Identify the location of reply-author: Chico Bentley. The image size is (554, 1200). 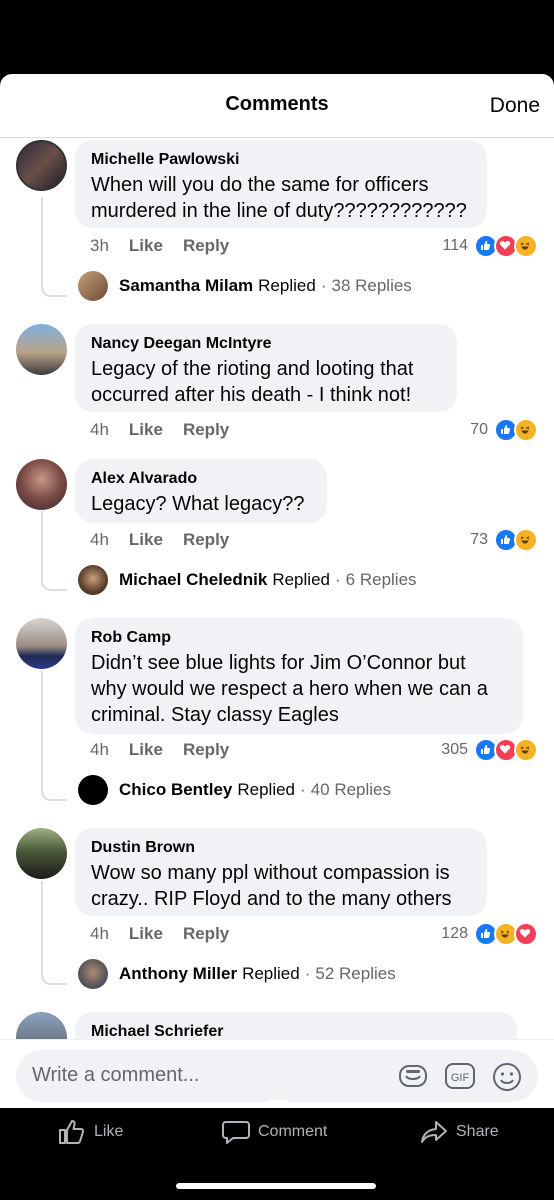
(176, 789).